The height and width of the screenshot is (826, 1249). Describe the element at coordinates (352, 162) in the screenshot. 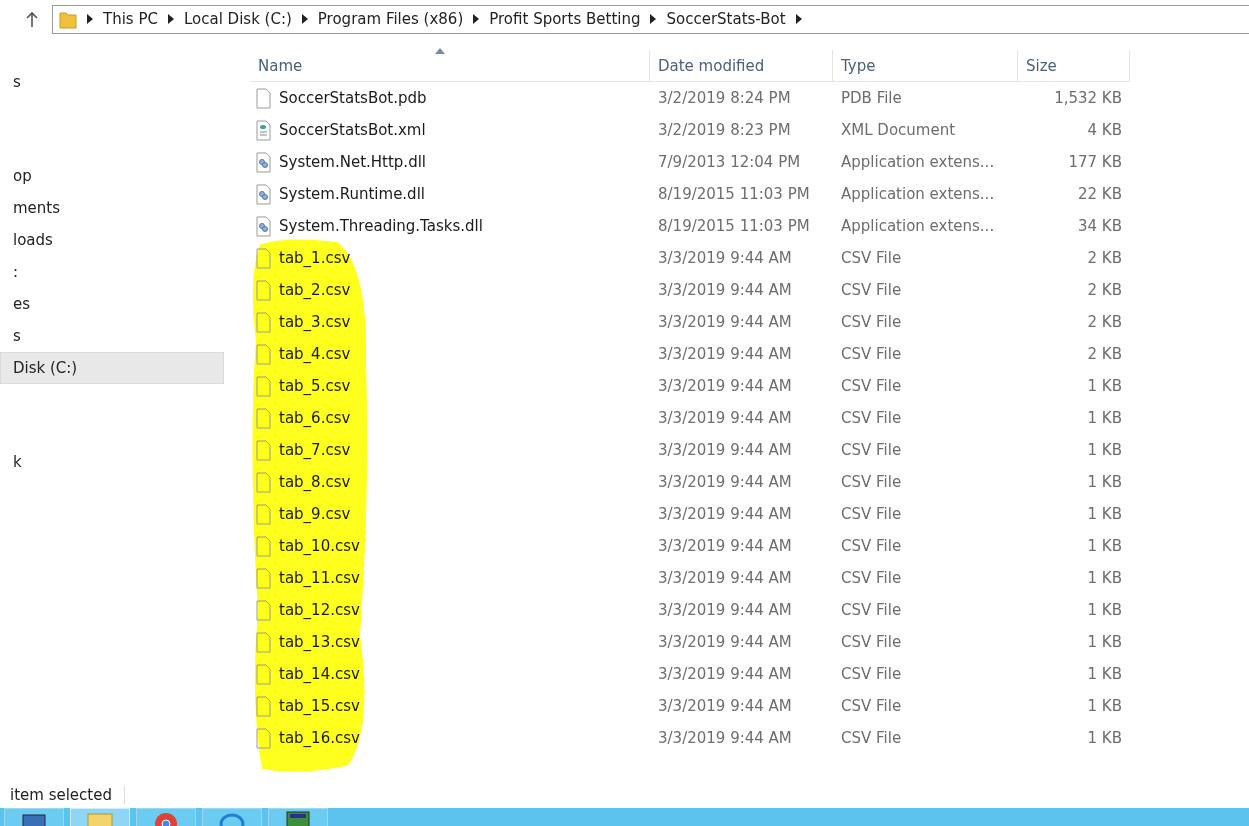

I see `file-name: System.Net.Http.dll` at that location.